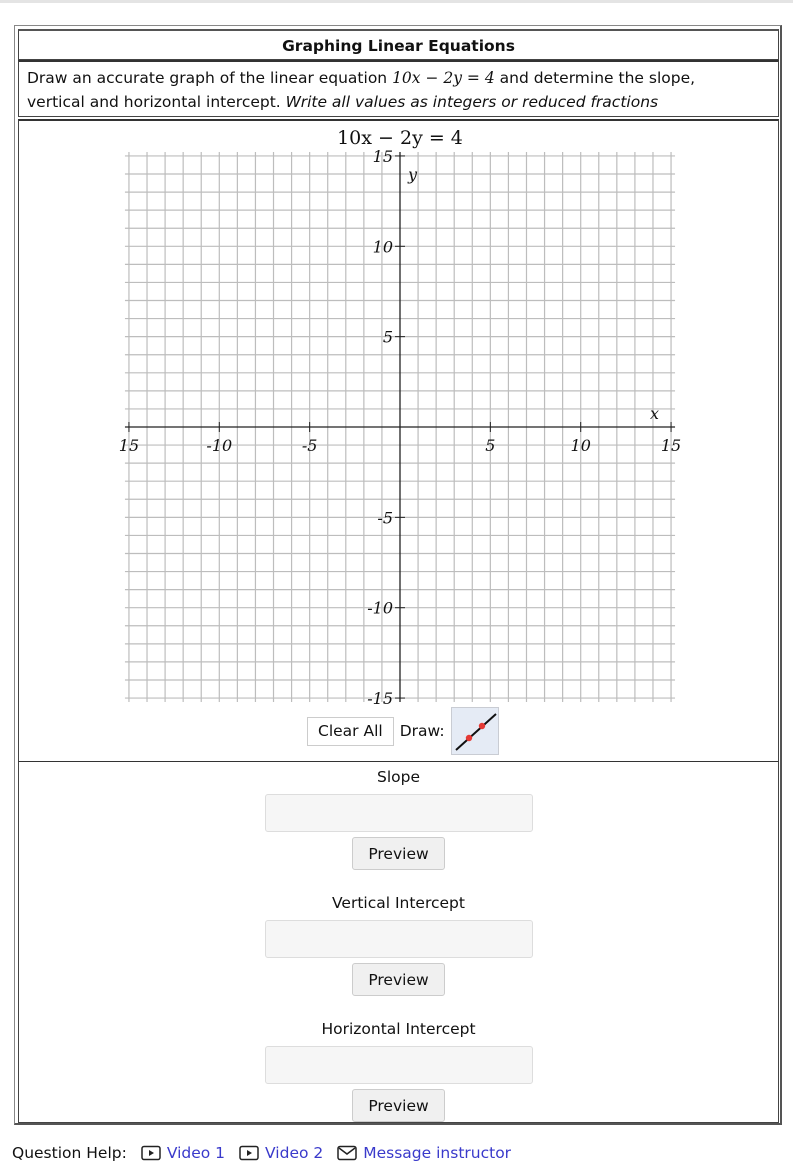  Describe the element at coordinates (396, 1) in the screenshot. I see `top-divider` at that location.